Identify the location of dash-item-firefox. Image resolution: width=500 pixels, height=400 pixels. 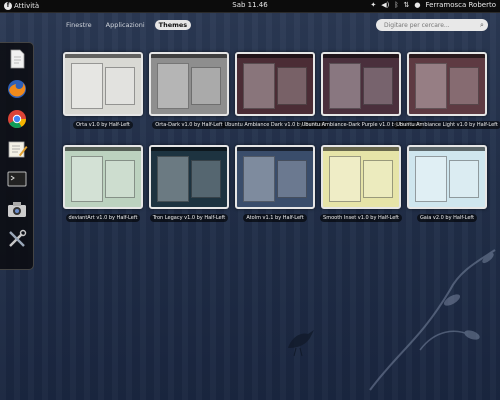
(17, 89).